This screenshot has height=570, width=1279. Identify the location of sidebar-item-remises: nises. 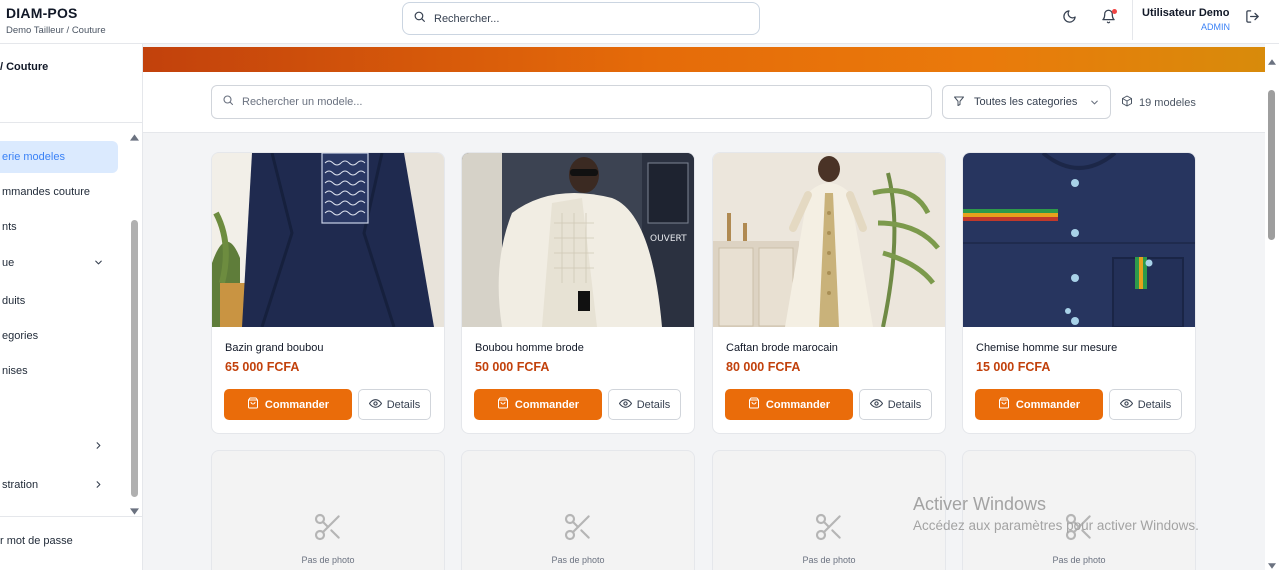
(59, 371).